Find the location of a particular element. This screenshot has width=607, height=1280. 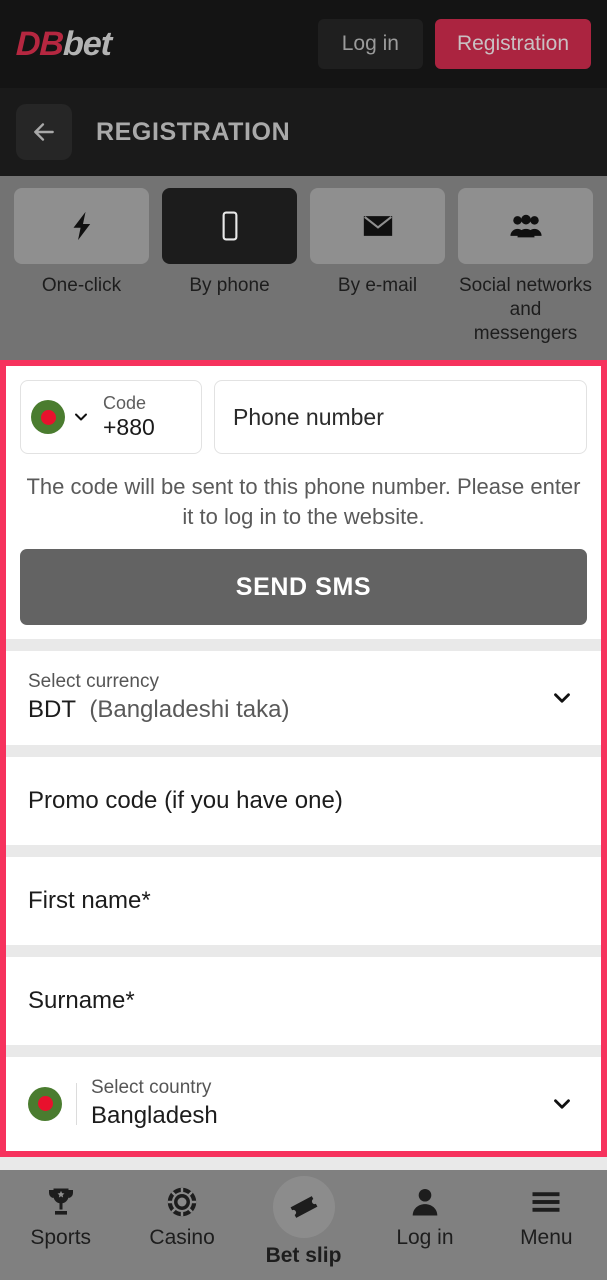

currency-selector: Select currency BDT (Bangladeshi taka) is located at coordinates (303, 698).